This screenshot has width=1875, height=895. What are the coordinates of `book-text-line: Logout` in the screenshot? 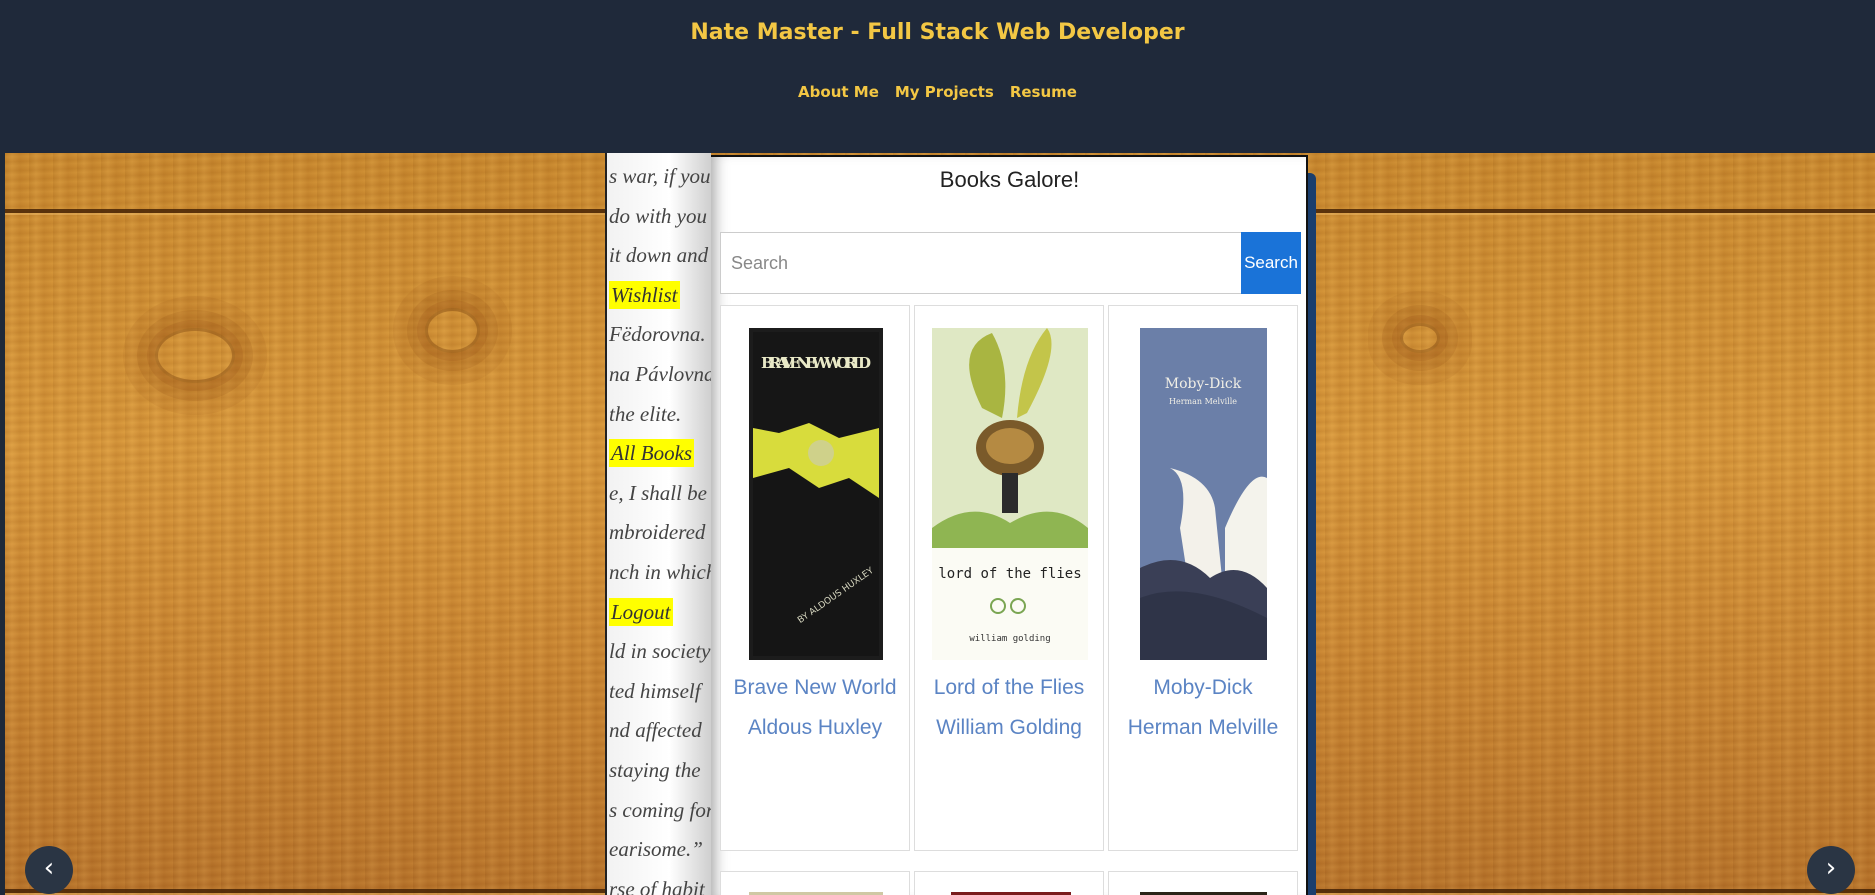 It's located at (659, 613).